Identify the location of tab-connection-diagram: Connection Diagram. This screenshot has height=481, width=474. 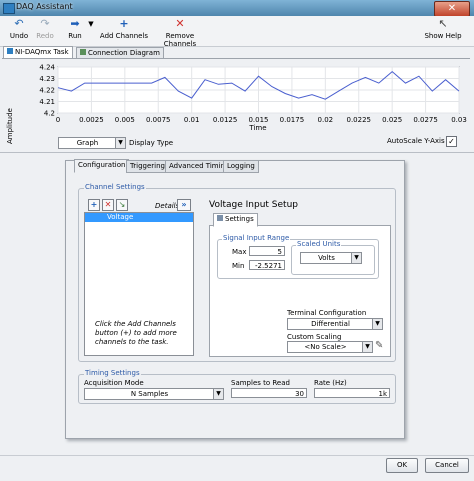
(120, 52).